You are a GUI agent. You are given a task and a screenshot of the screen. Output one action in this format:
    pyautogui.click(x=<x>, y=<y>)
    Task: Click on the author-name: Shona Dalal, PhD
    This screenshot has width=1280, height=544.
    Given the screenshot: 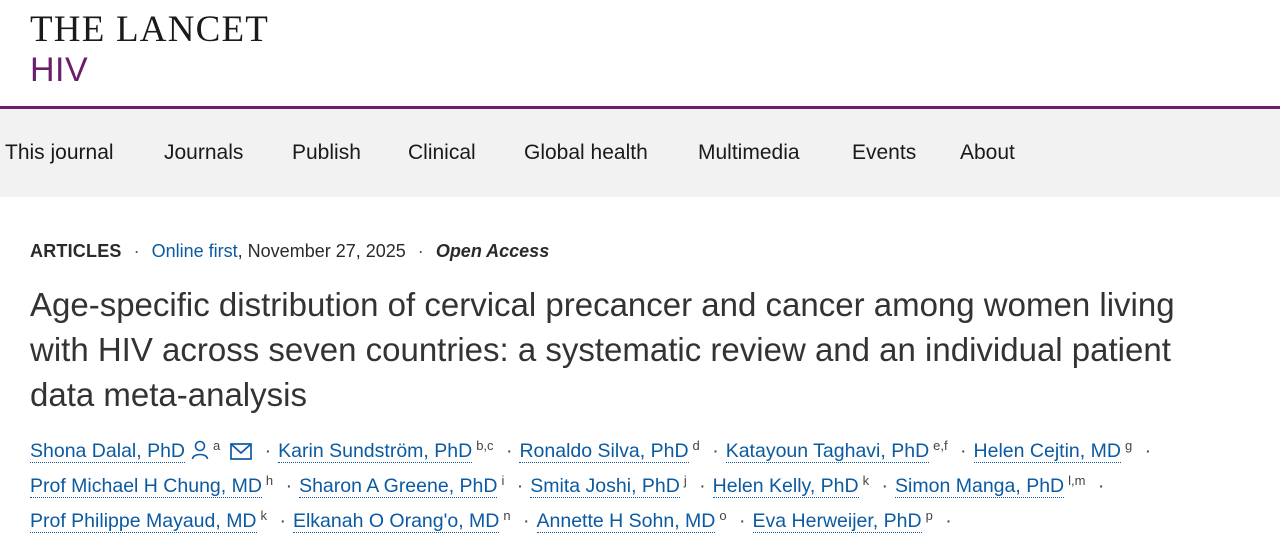 What is the action you would take?
    pyautogui.click(x=108, y=451)
    